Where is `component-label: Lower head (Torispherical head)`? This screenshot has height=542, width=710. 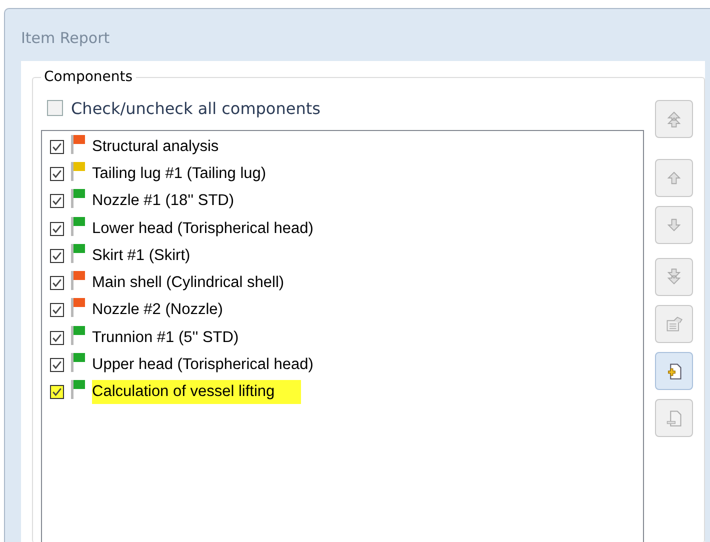
component-label: Lower head (Torispherical head) is located at coordinates (205, 228).